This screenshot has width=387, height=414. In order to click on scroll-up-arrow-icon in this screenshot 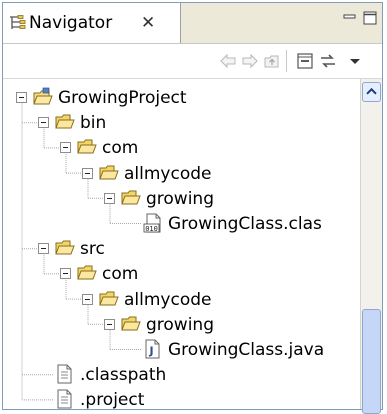, I will do `click(371, 91)`.